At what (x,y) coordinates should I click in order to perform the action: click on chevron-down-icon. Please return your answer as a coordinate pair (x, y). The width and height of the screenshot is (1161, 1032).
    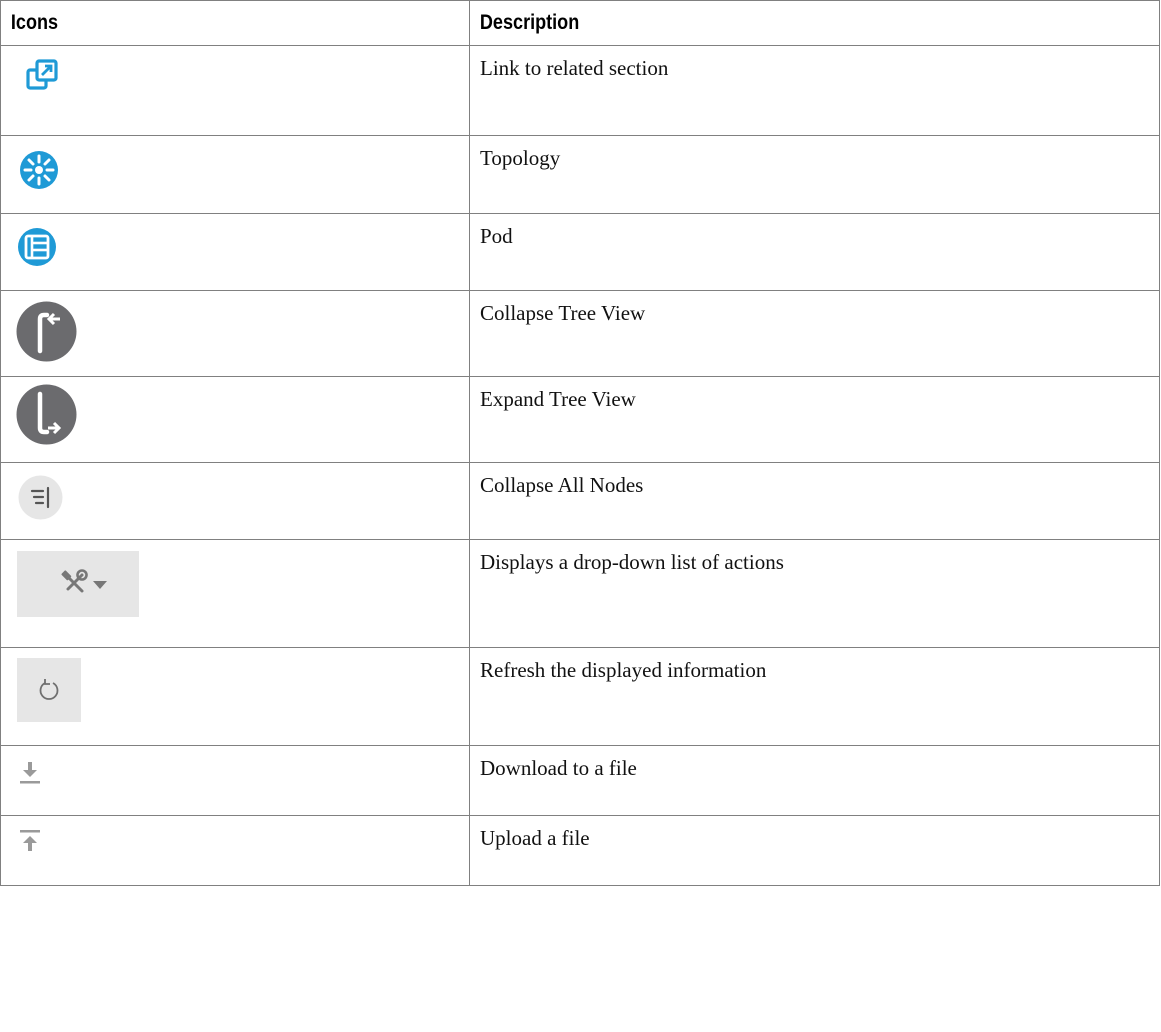
    Looking at the image, I should click on (100, 585).